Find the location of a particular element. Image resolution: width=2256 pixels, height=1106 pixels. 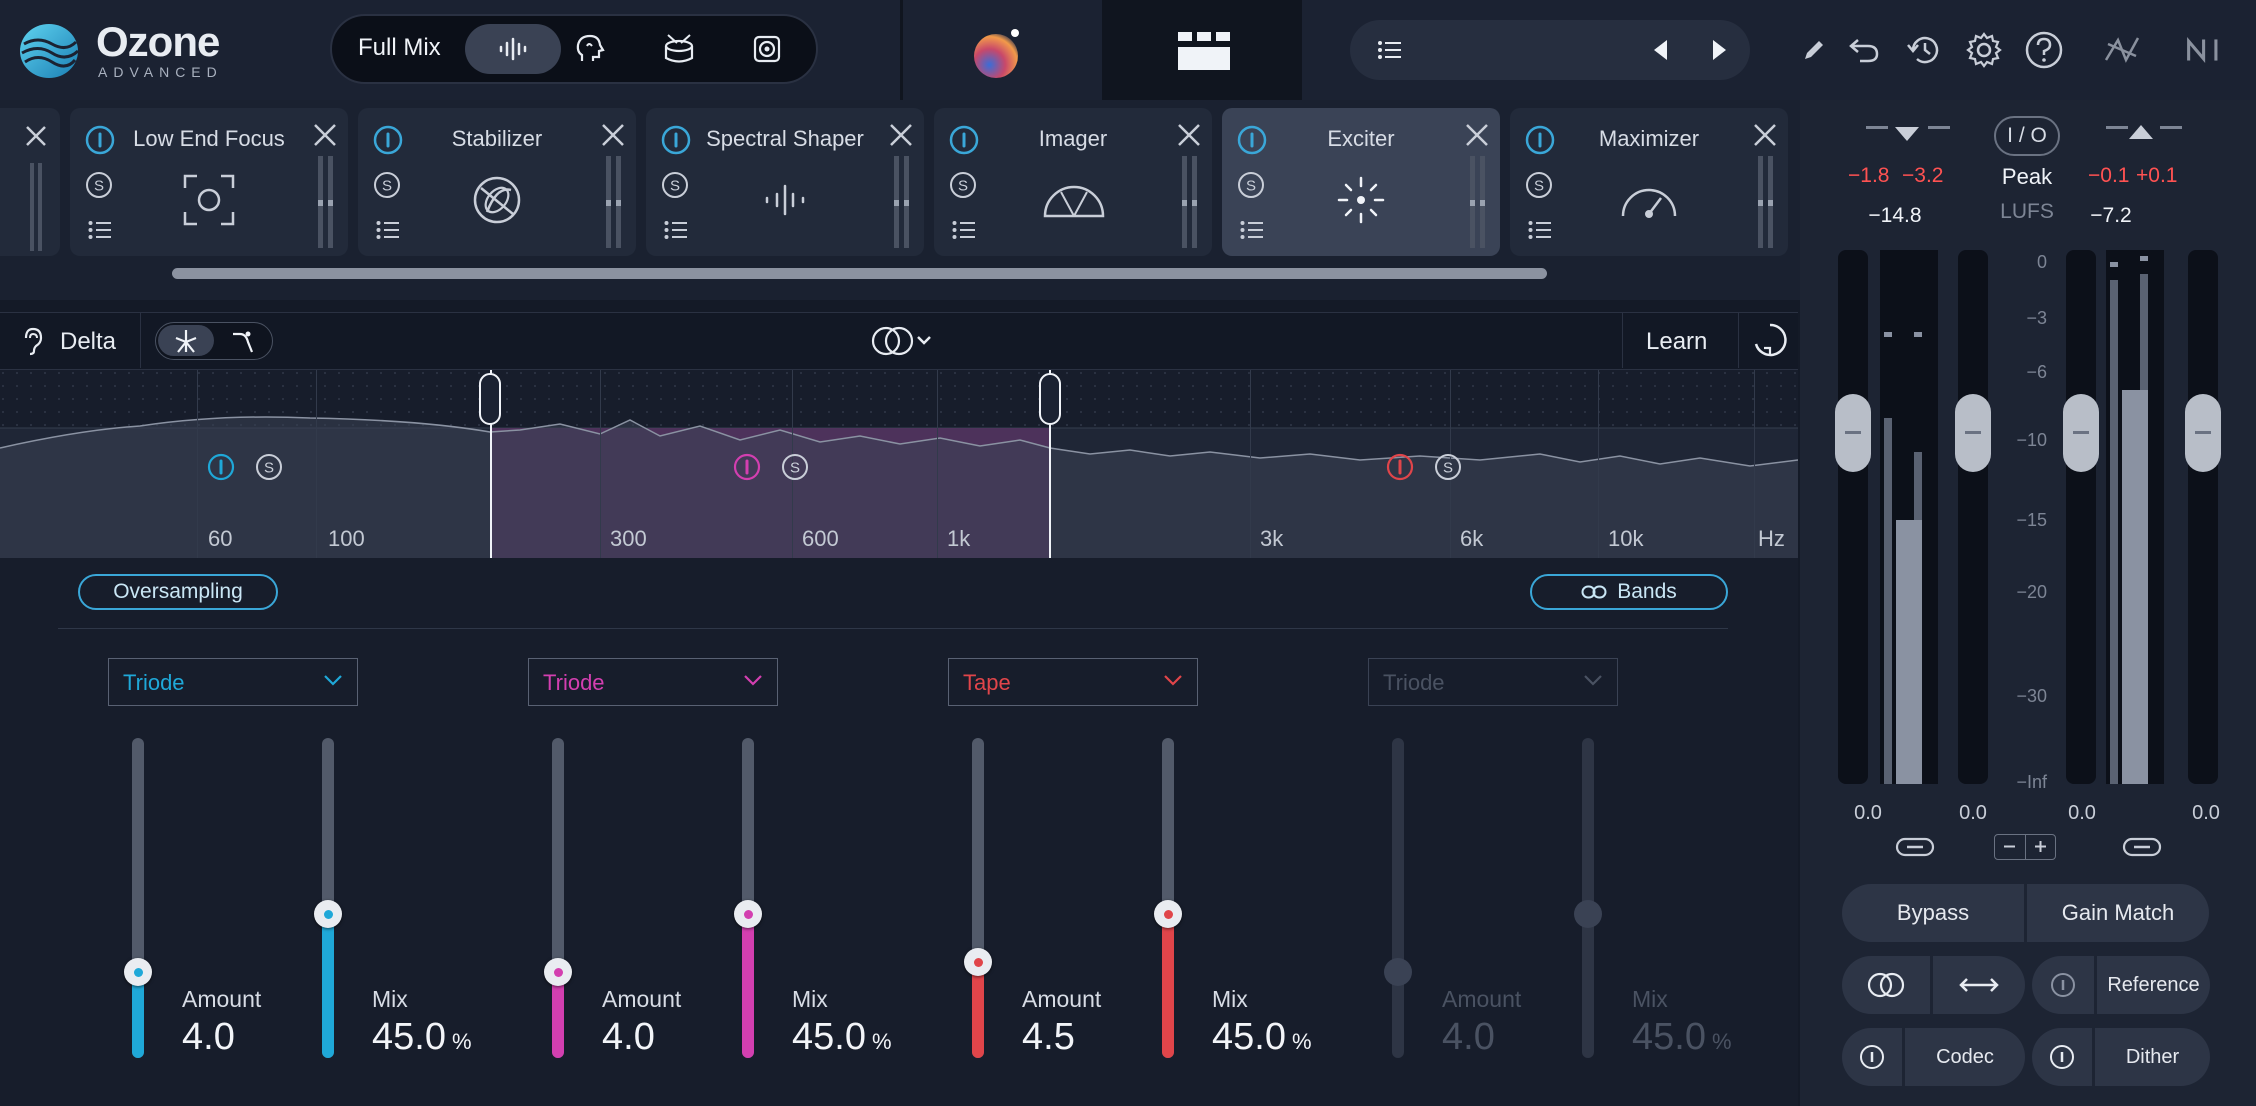

module-card: Spectral Shaper S is located at coordinates (785, 182).